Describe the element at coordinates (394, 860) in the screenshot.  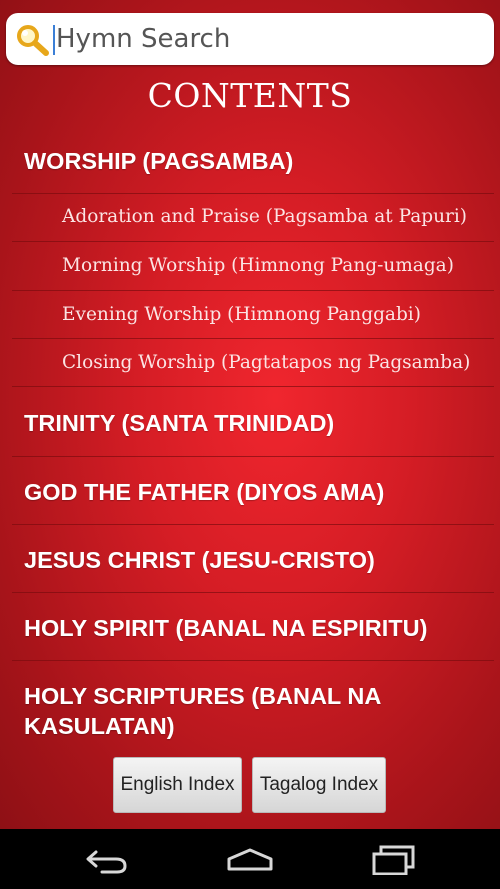
I see `recent-apps-icon` at that location.